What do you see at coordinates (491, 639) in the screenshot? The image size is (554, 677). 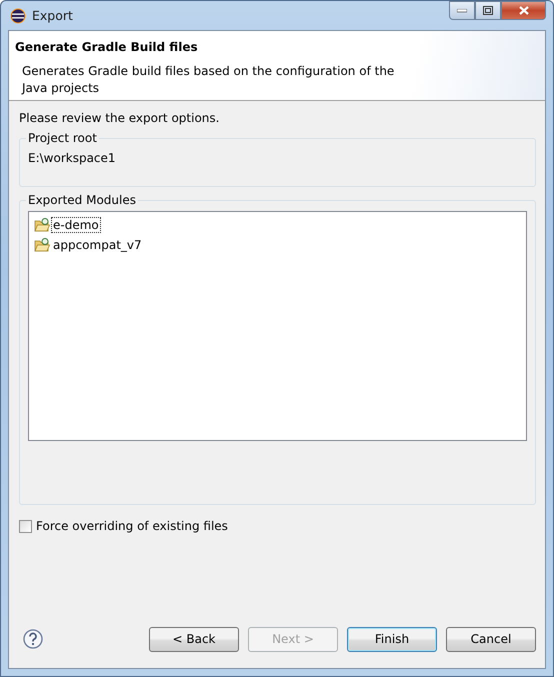 I see `dialog-button: Cancel` at bounding box center [491, 639].